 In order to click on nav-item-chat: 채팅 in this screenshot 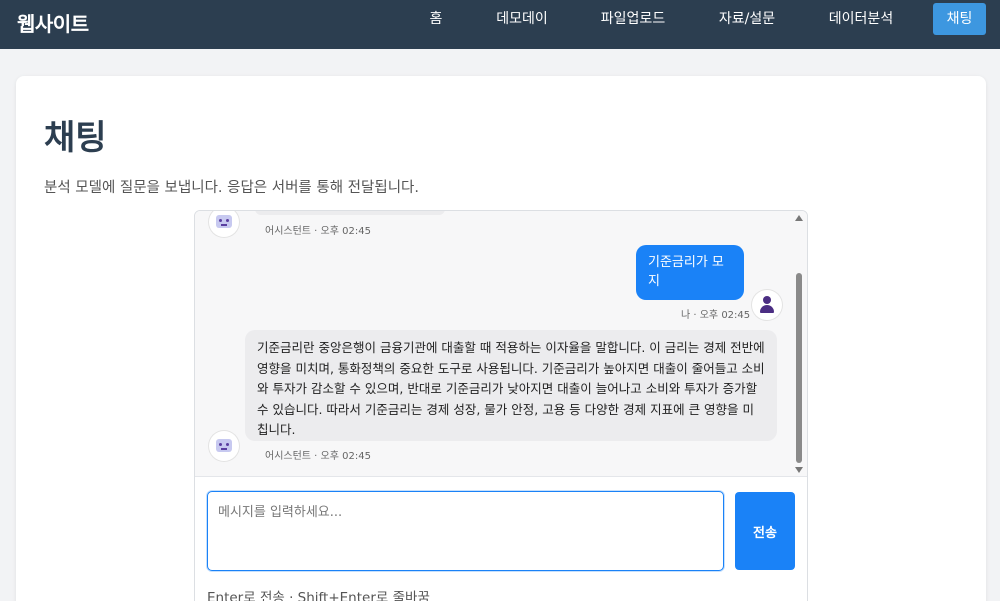, I will do `click(959, 19)`.